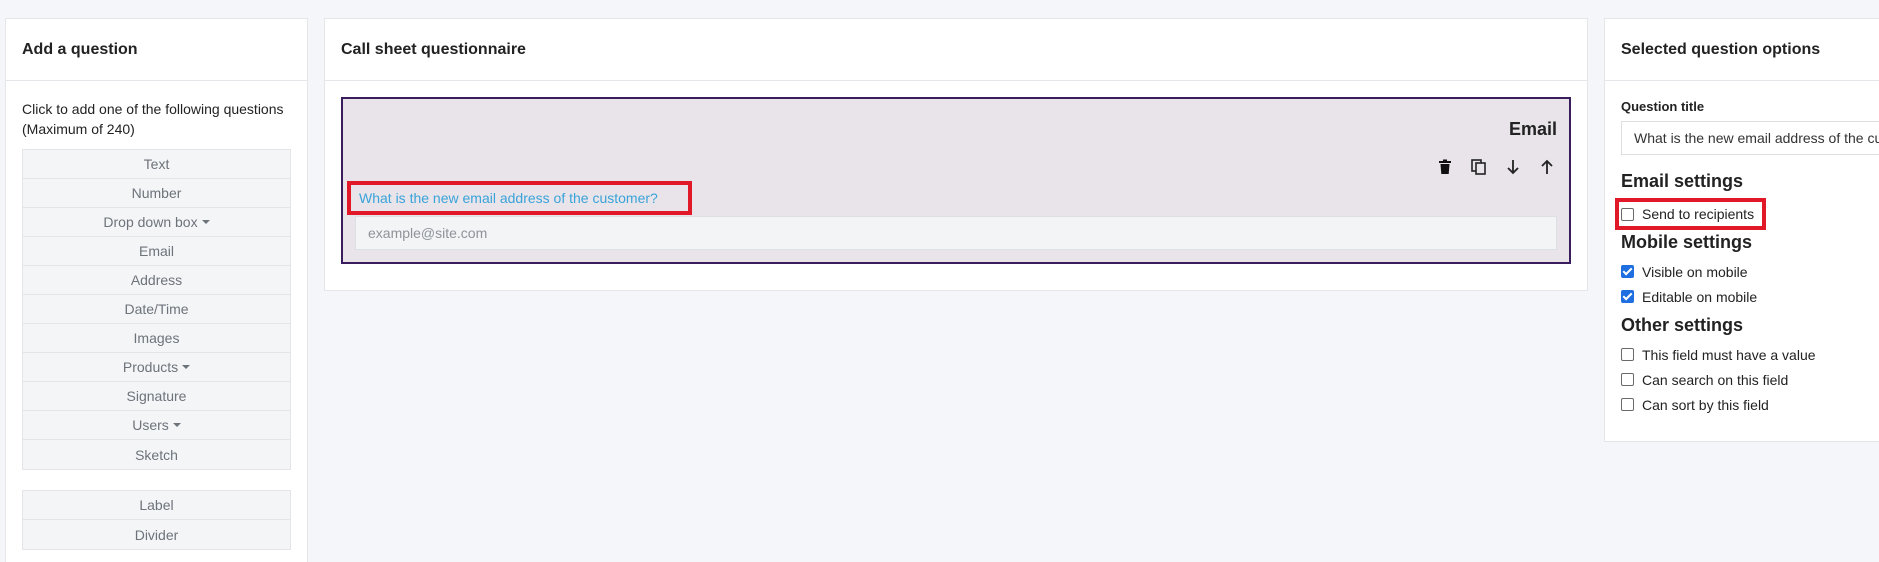 The image size is (1879, 562). What do you see at coordinates (1705, 404) in the screenshot?
I see `sortable-field-label: Can sort by this field` at bounding box center [1705, 404].